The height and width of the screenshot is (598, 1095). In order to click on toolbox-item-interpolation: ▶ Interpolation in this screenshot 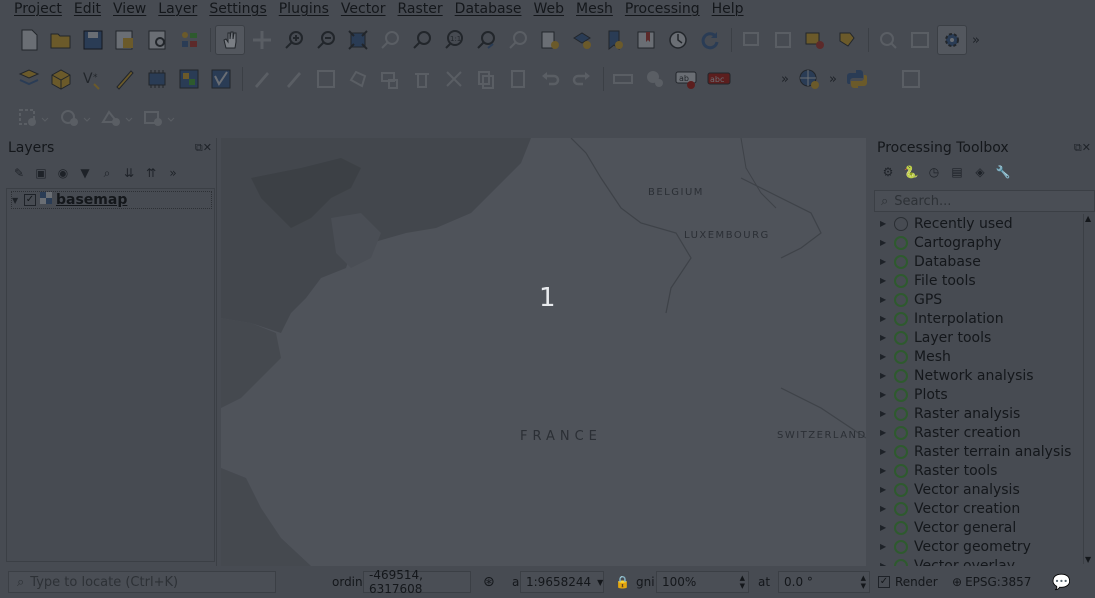, I will do `click(979, 318)`.